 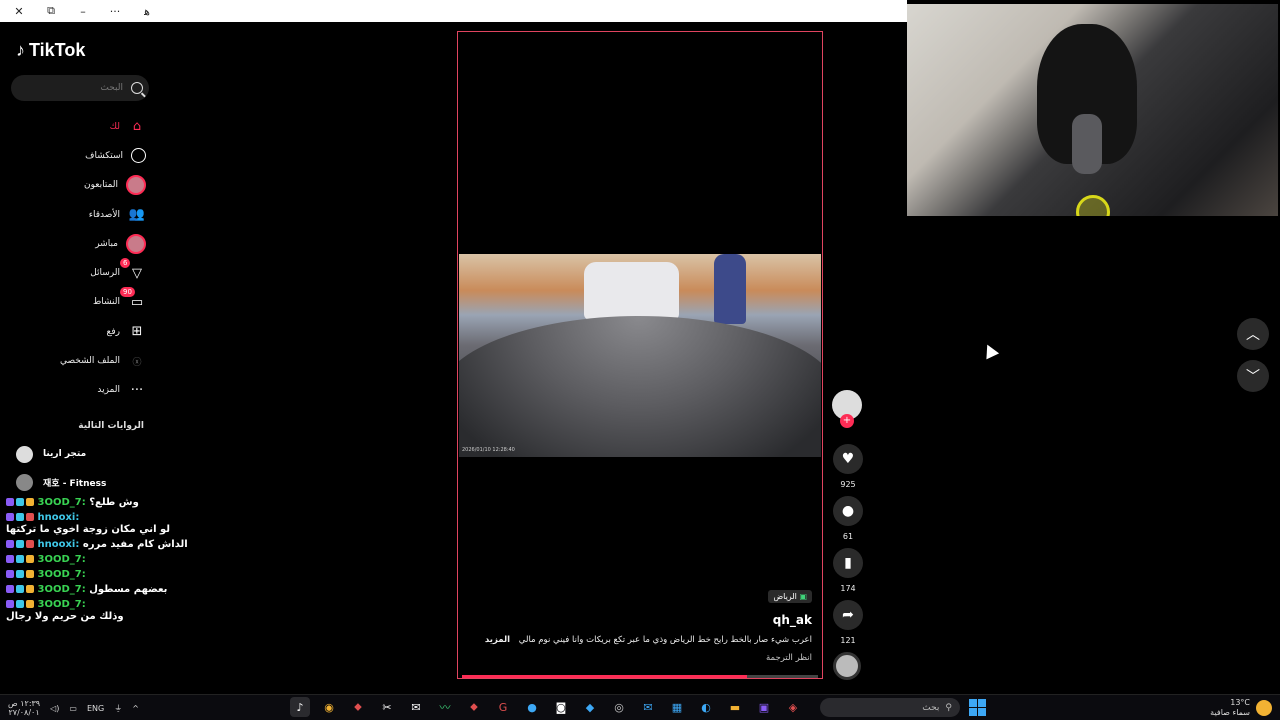 I want to click on location-label: الرياض, so click(x=785, y=596).